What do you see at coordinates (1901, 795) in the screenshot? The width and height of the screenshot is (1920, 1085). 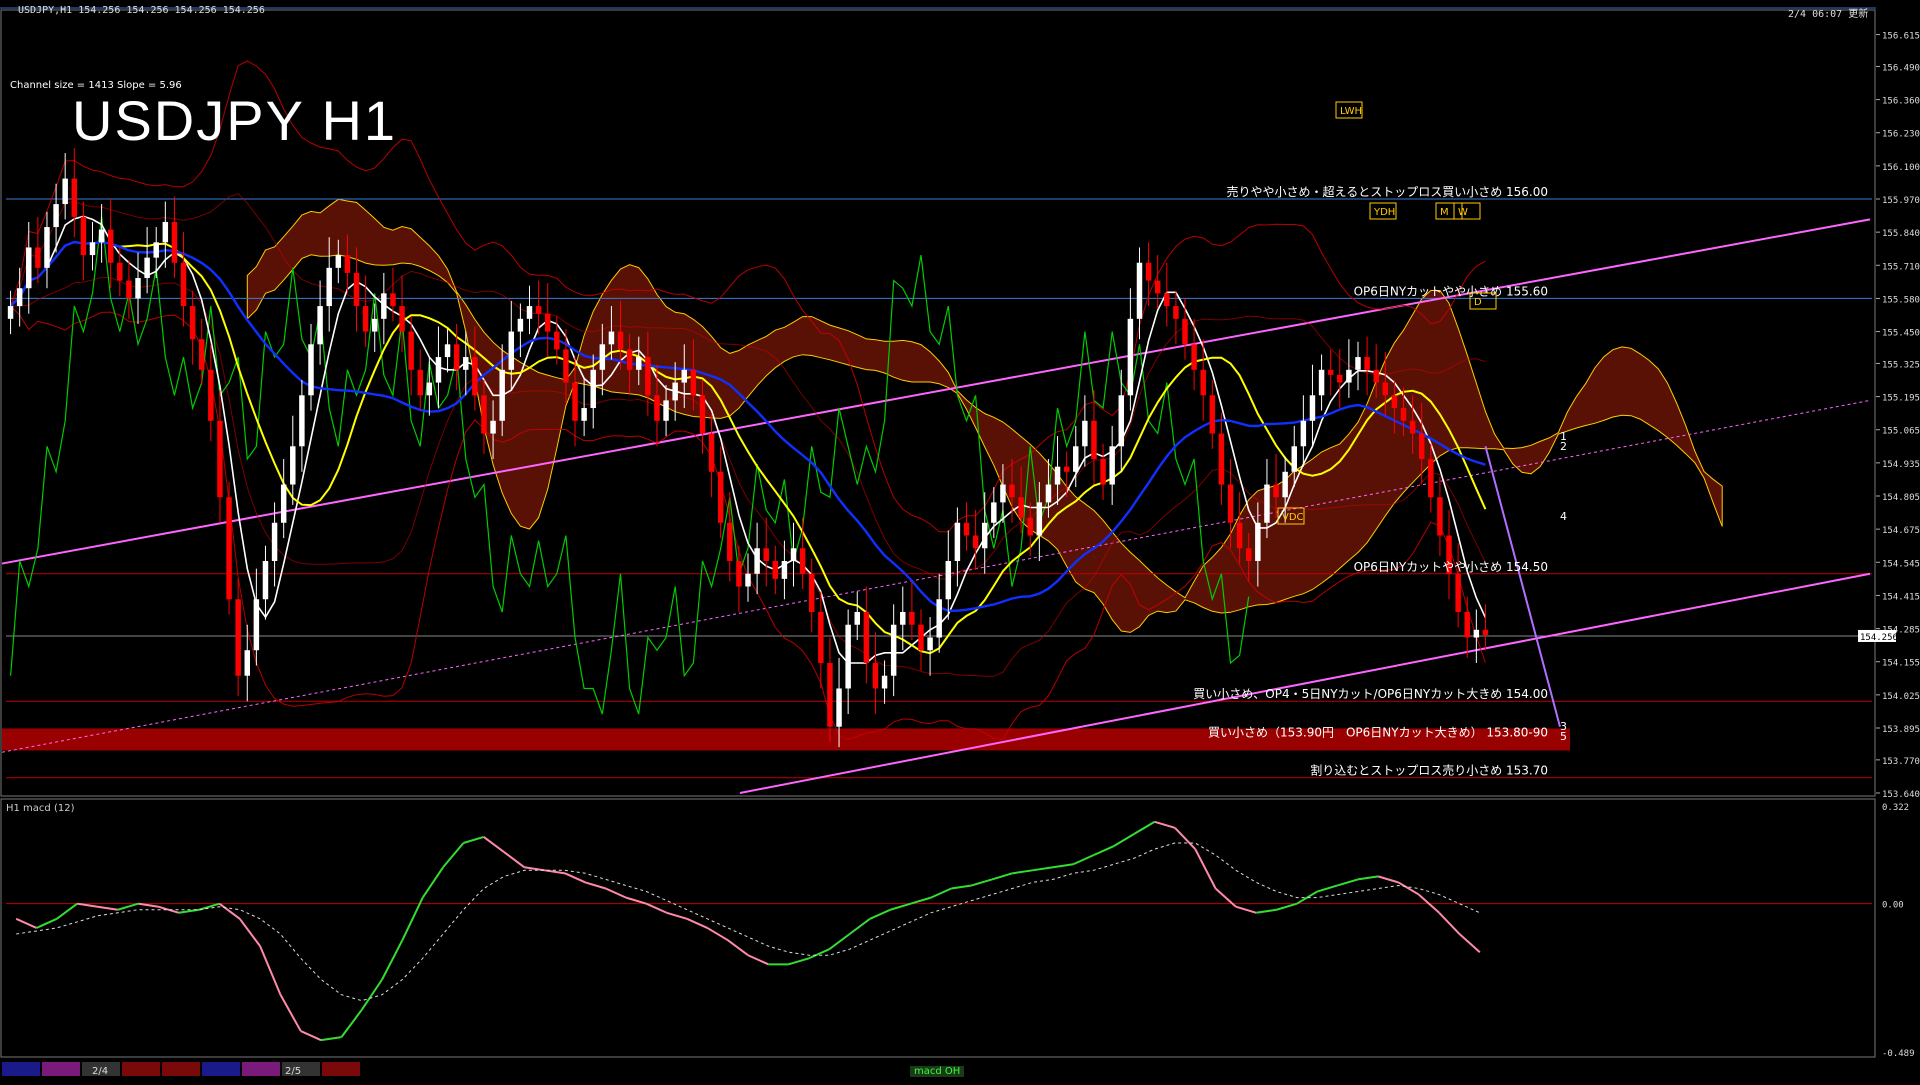 I see `price-tick-label: 153.640` at bounding box center [1901, 795].